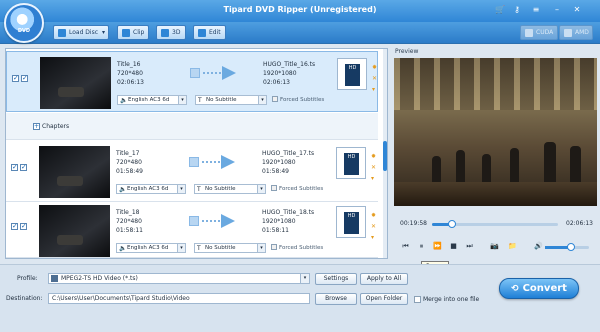 Image resolution: width=600 pixels, height=332 pixels. What do you see at coordinates (129, 230) in the screenshot?
I see `title-duration: 01:58:11` at bounding box center [129, 230].